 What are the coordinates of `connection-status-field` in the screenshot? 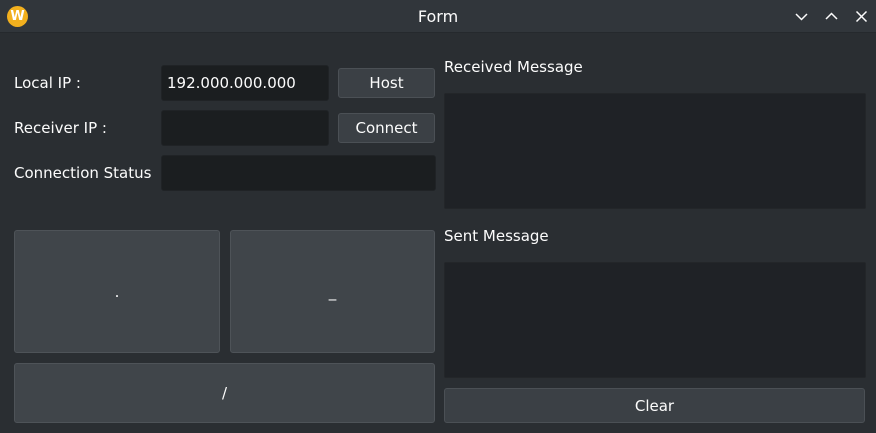 It's located at (298, 173).